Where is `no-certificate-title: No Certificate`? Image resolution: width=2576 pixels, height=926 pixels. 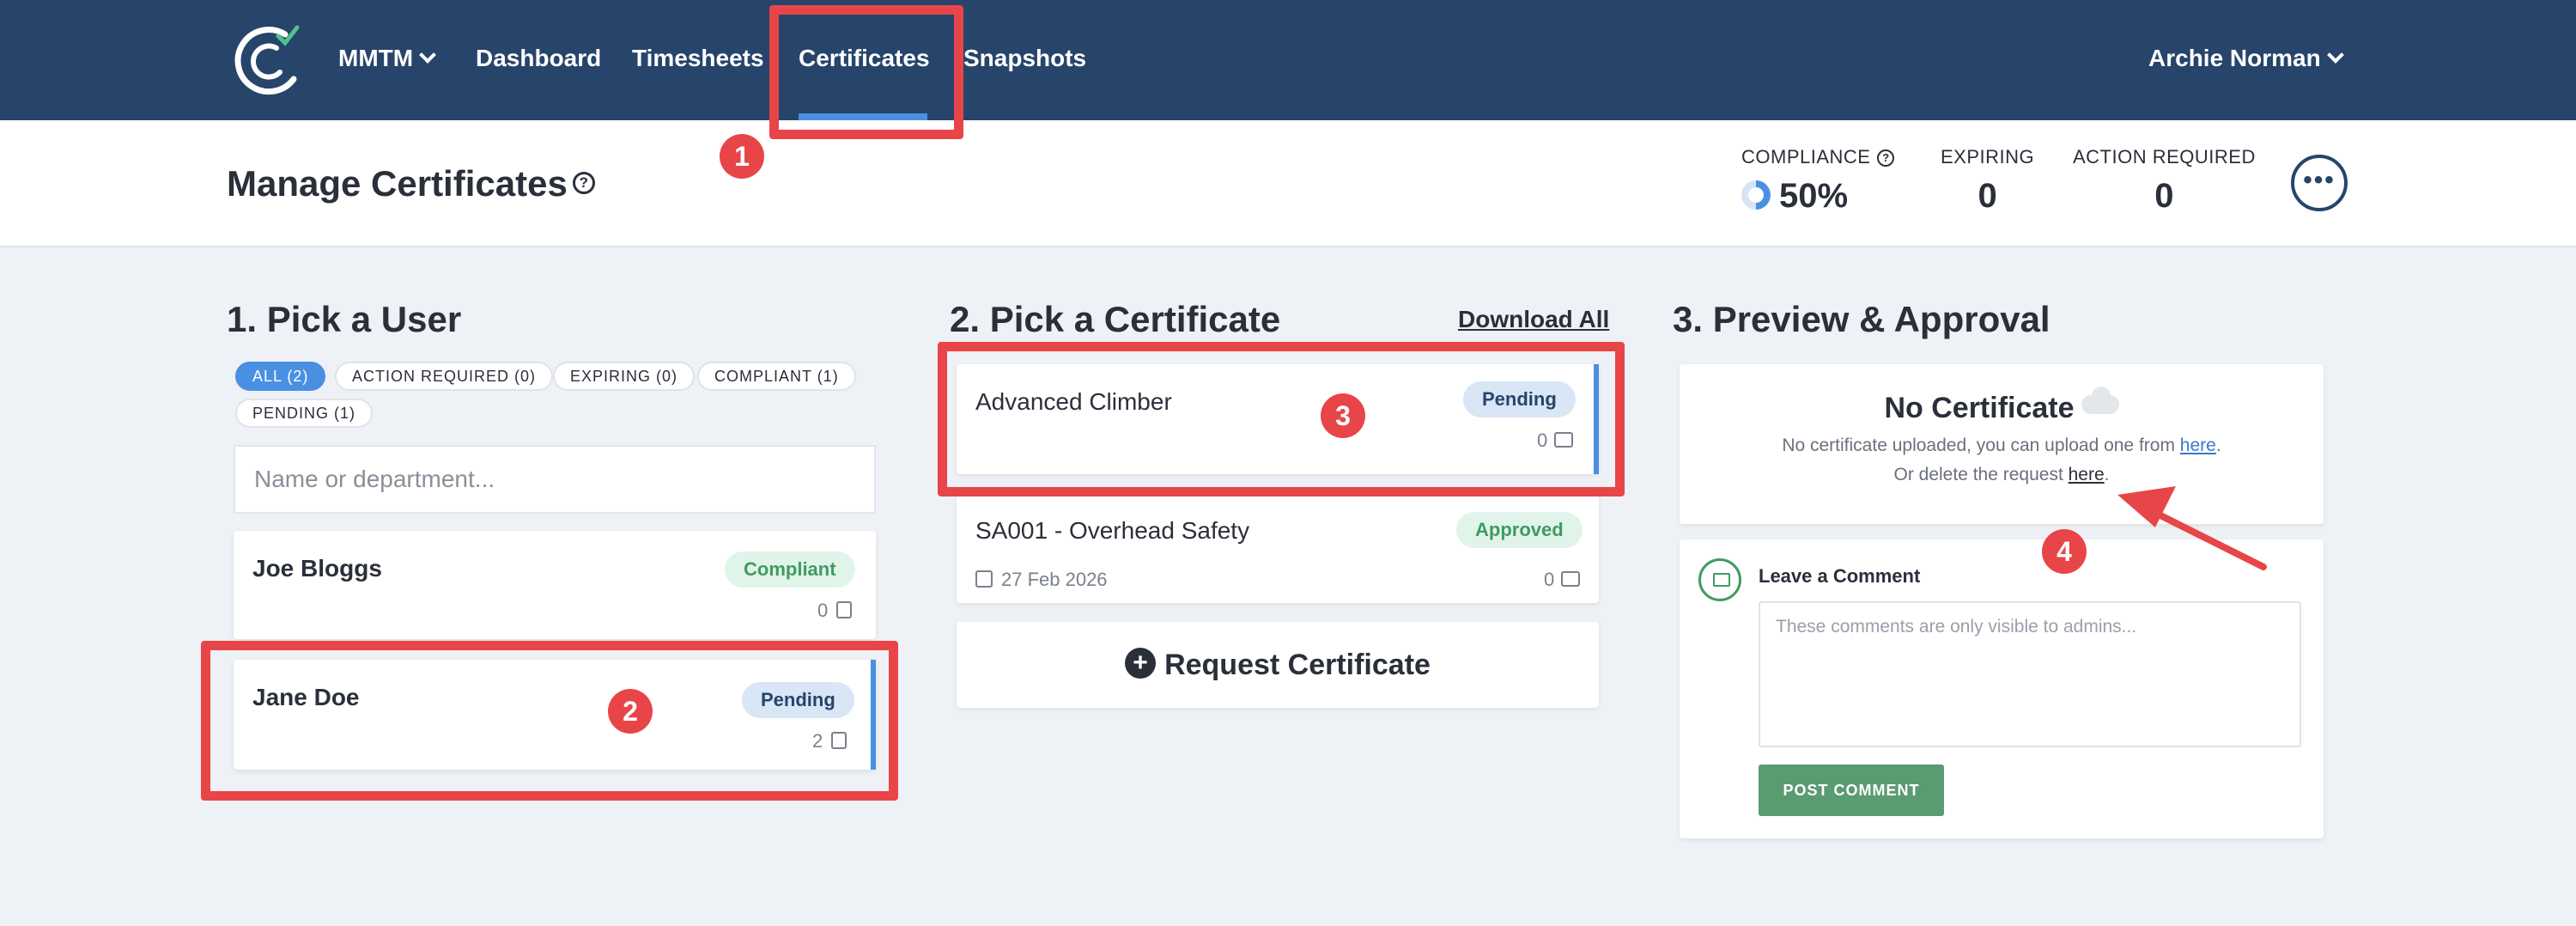
no-certificate-title: No Certificate is located at coordinates (1980, 408).